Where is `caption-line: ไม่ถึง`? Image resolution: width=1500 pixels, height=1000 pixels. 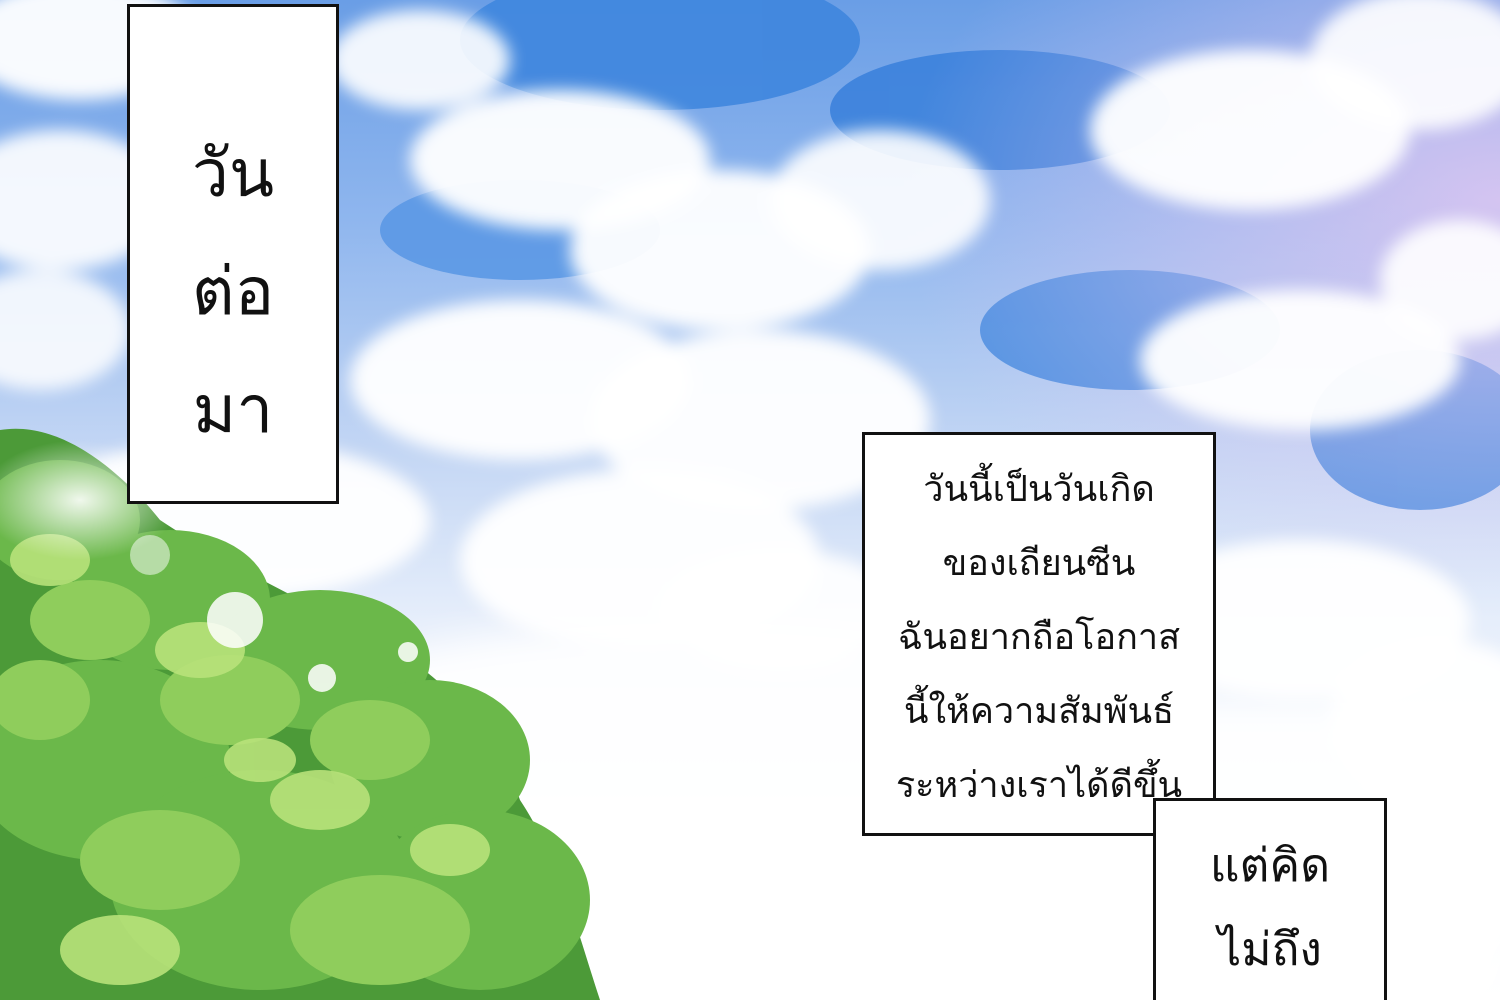 caption-line: ไม่ถึง is located at coordinates (1270, 949).